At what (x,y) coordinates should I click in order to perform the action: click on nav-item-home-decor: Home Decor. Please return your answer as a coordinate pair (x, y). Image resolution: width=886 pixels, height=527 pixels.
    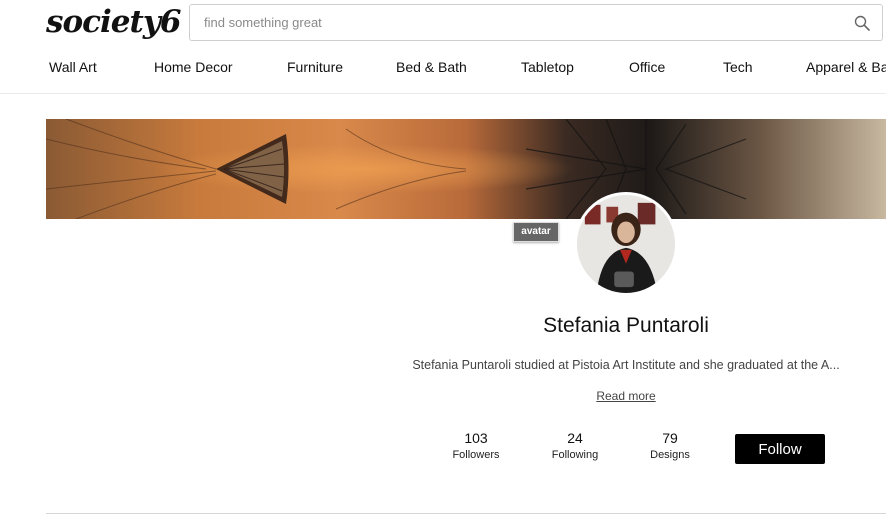
    Looking at the image, I should click on (193, 67).